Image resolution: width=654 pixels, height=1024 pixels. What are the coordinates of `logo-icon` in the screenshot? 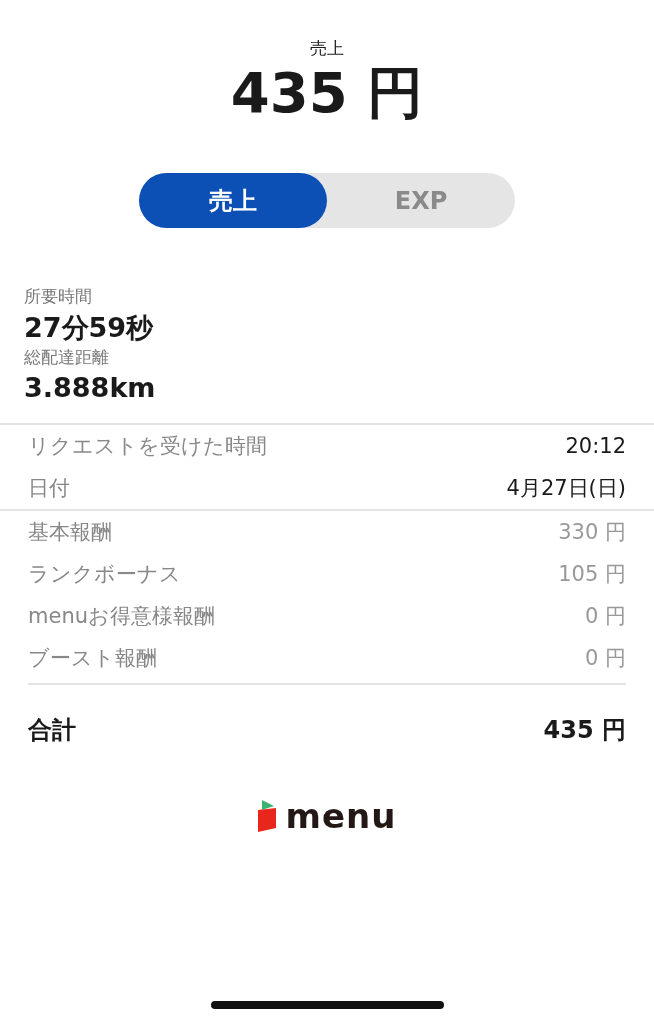 It's located at (267, 816).